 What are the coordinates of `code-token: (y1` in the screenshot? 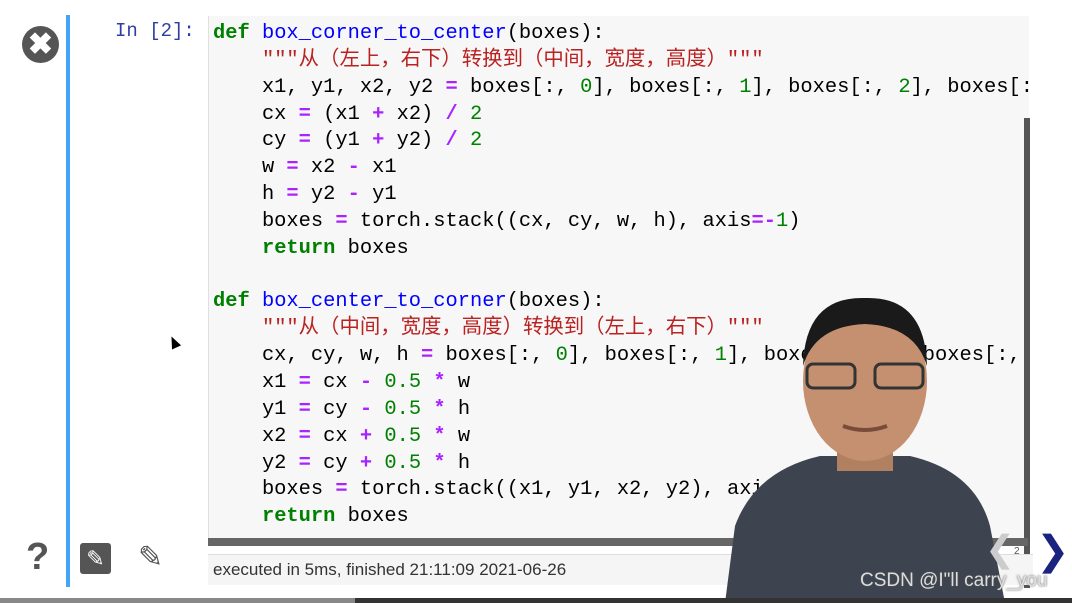 It's located at (341, 141).